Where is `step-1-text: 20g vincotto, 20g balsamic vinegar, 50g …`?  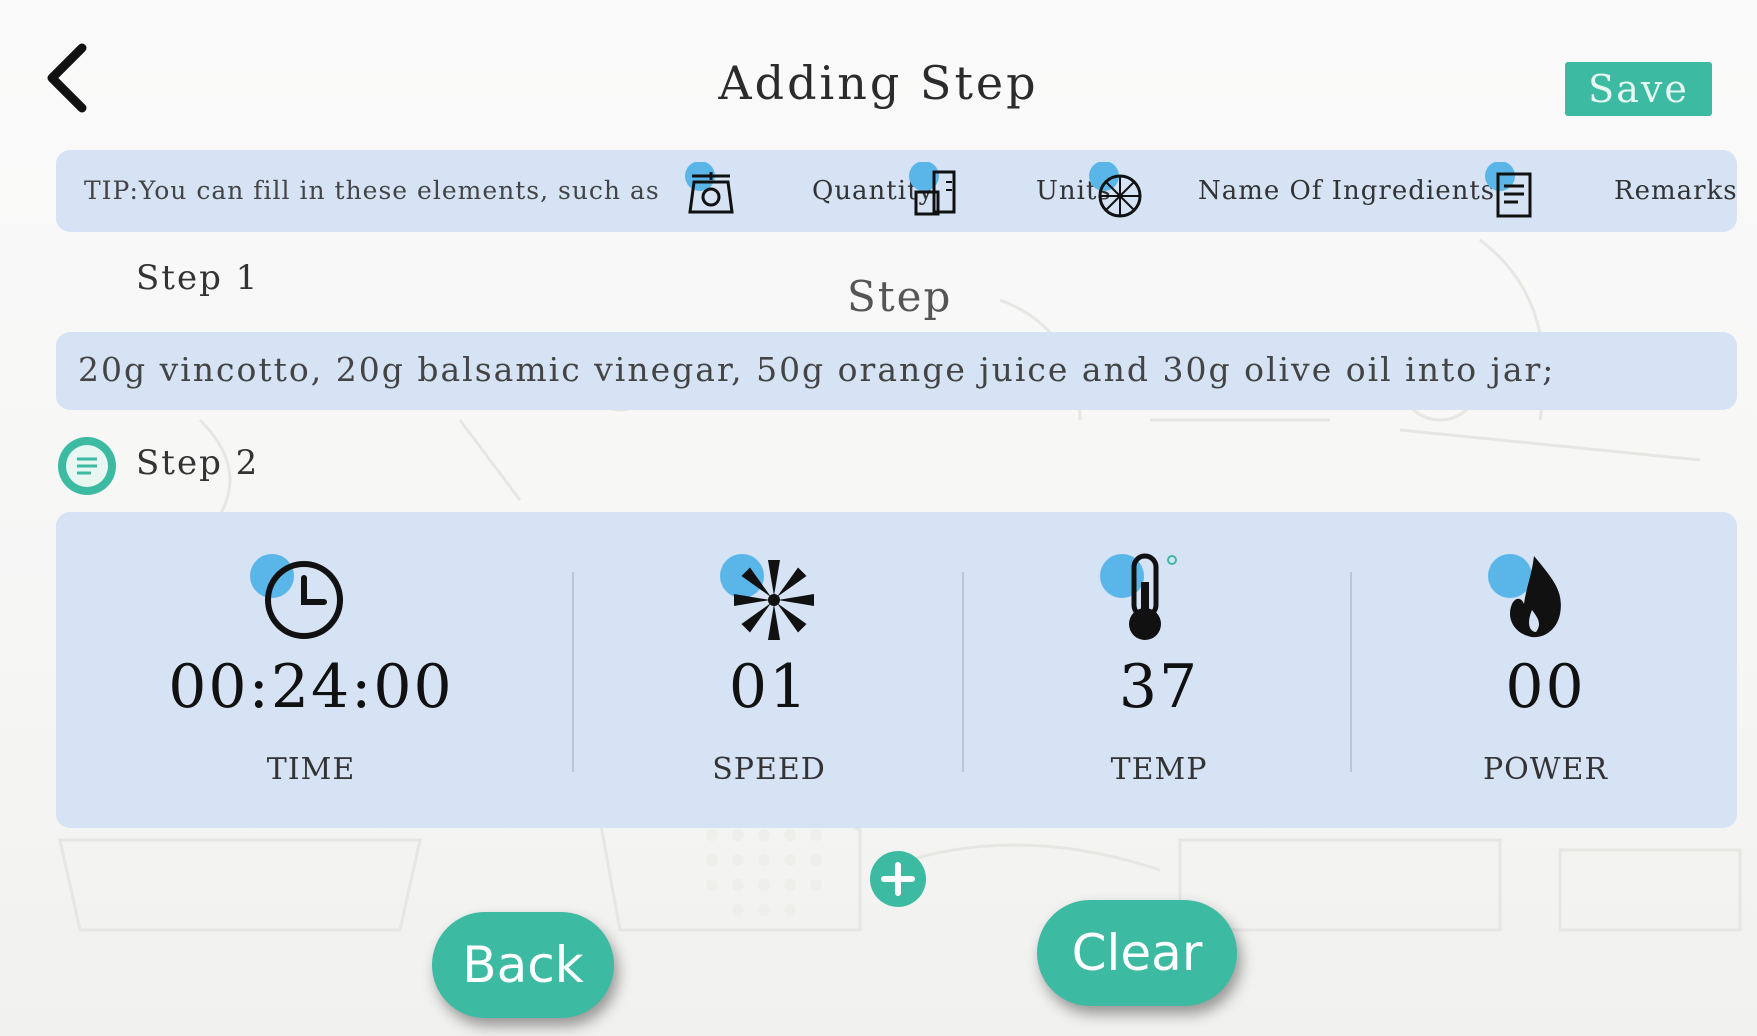 step-1-text: 20g vincotto, 20g balsamic vinegar, 50g … is located at coordinates (817, 369).